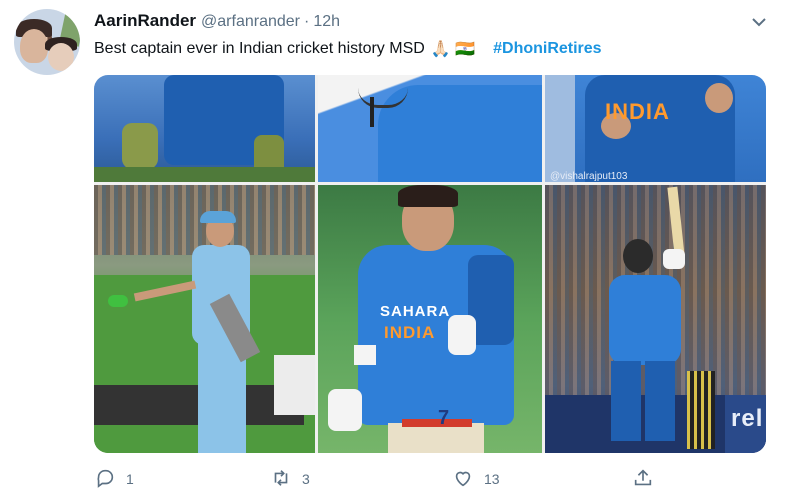 Image resolution: width=800 pixels, height=502 pixels. What do you see at coordinates (47, 42) in the screenshot?
I see `avatar` at bounding box center [47, 42].